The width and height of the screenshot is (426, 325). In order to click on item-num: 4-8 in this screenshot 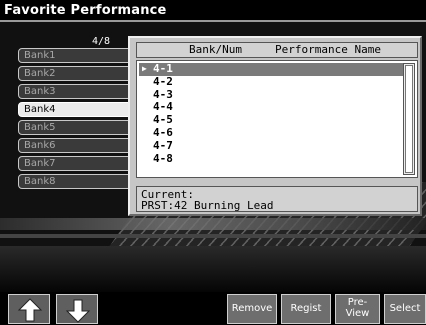, I will do `click(163, 158)`.